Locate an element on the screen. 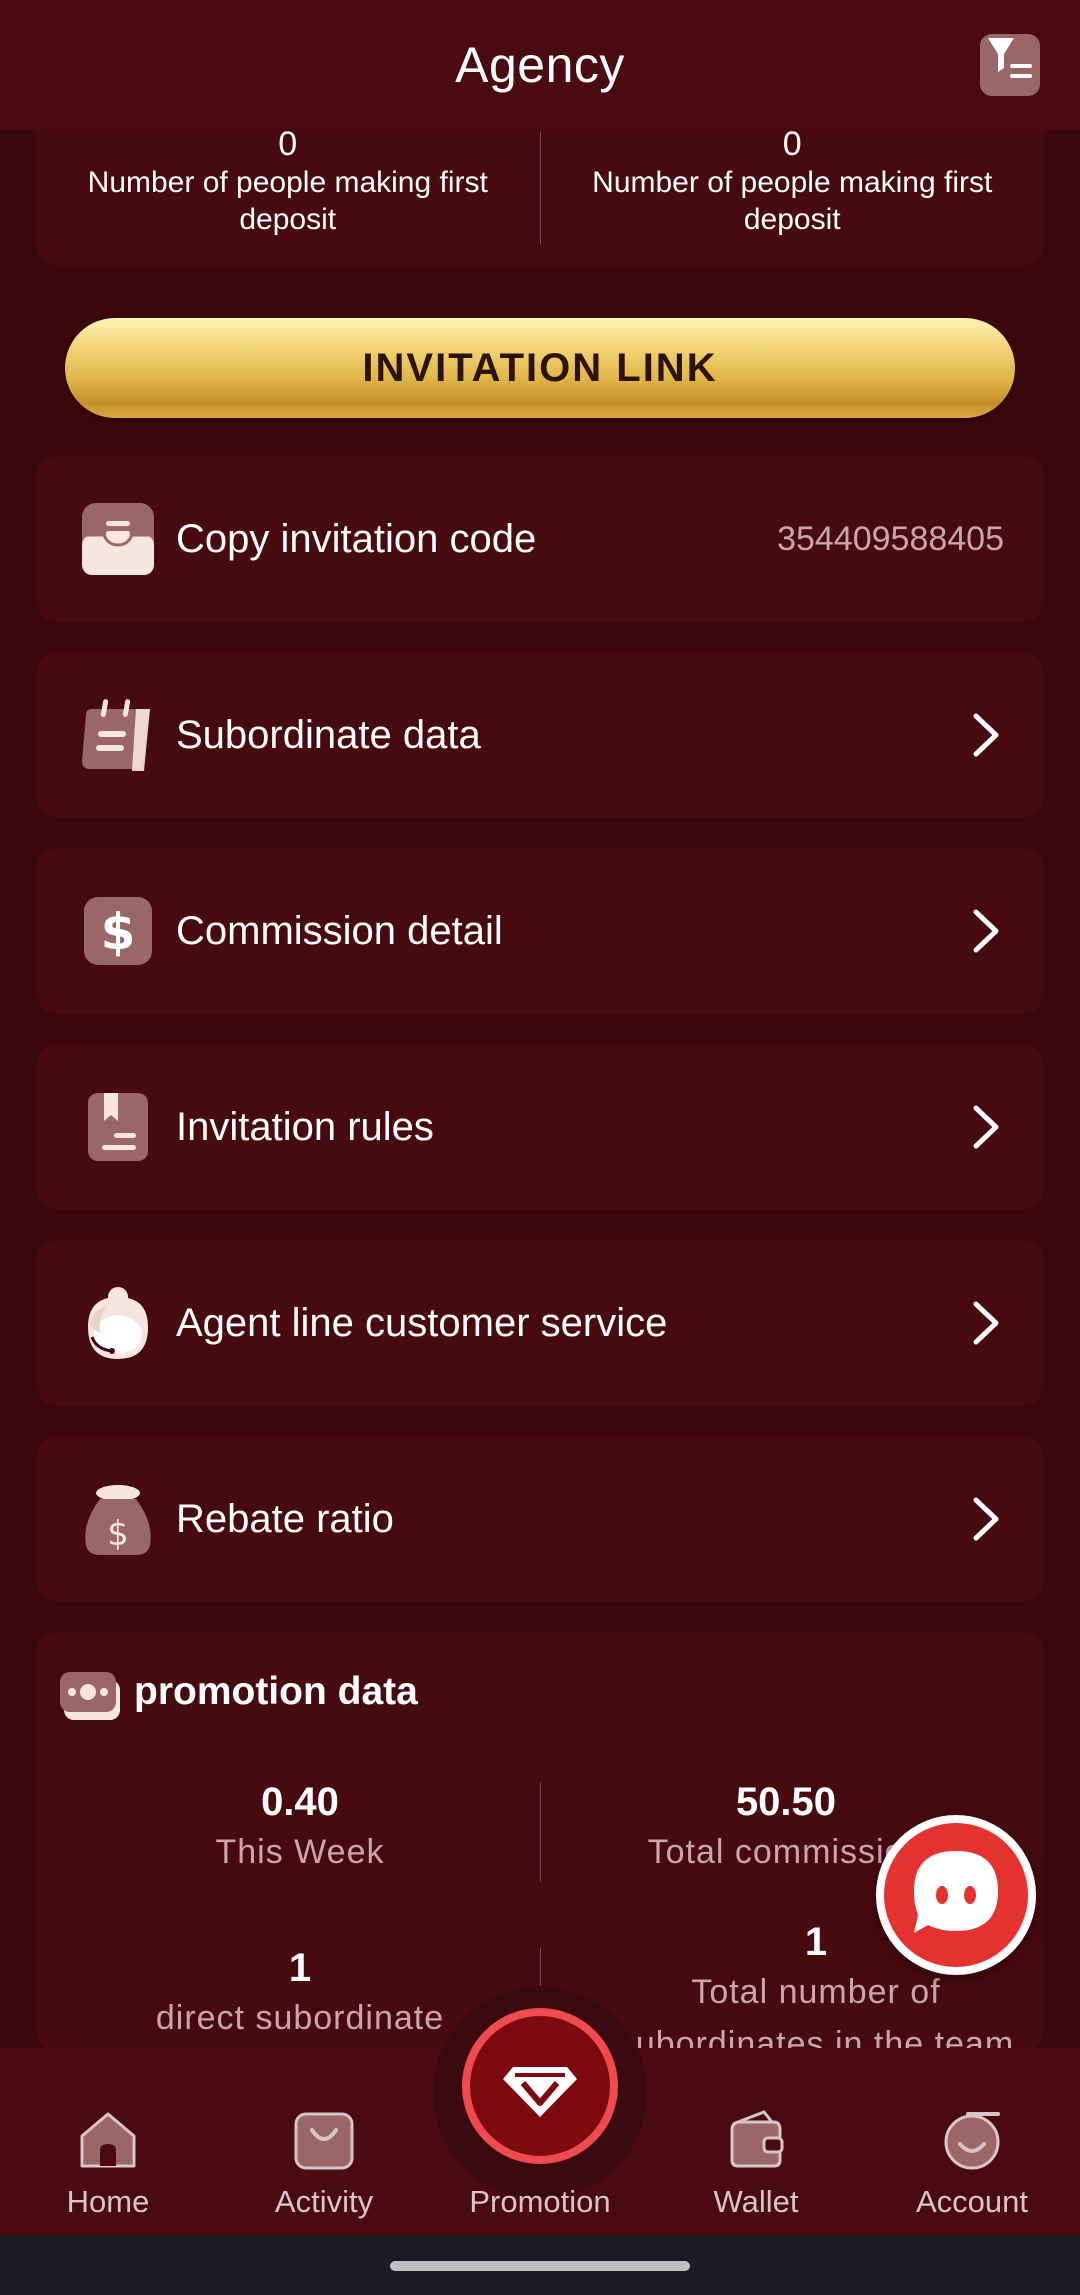 The image size is (1080, 2295). nav-promotion-button is located at coordinates (540, 2086).